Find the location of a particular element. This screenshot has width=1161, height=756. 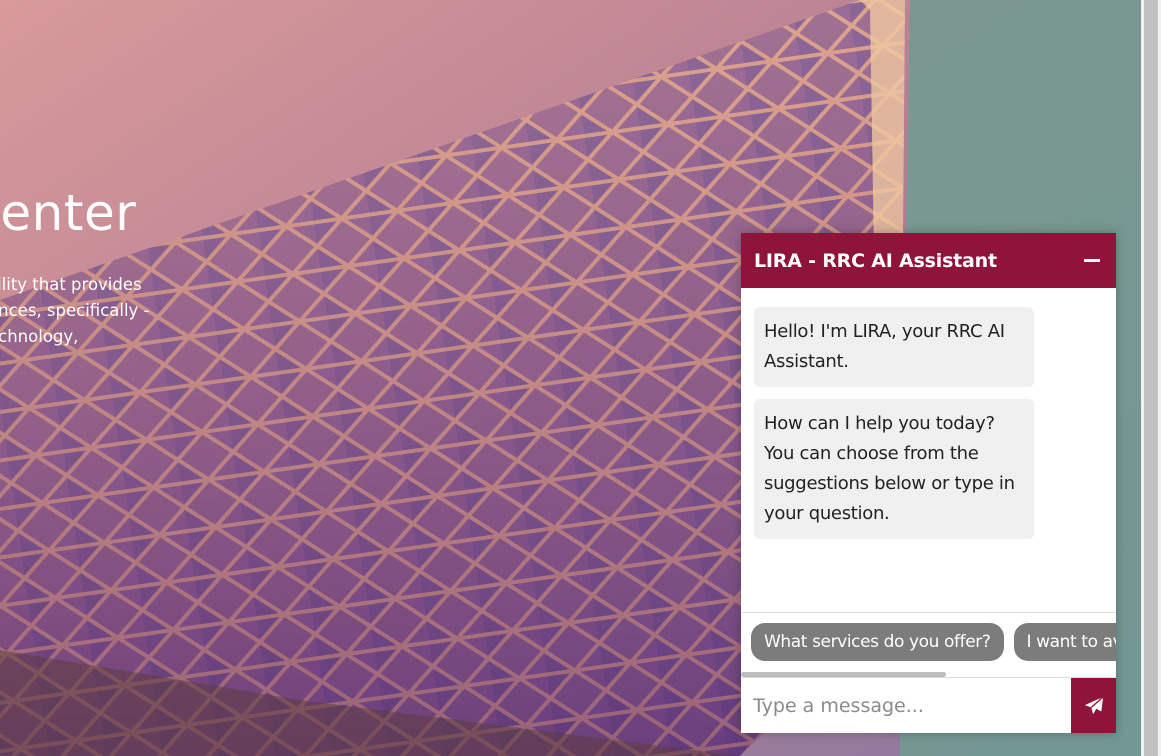

chat-title: LIRA - RRC AI Assistant is located at coordinates (875, 260).